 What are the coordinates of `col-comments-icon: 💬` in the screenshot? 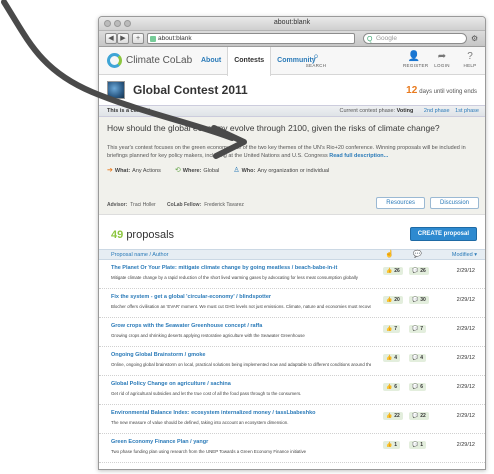 It's located at (417, 255).